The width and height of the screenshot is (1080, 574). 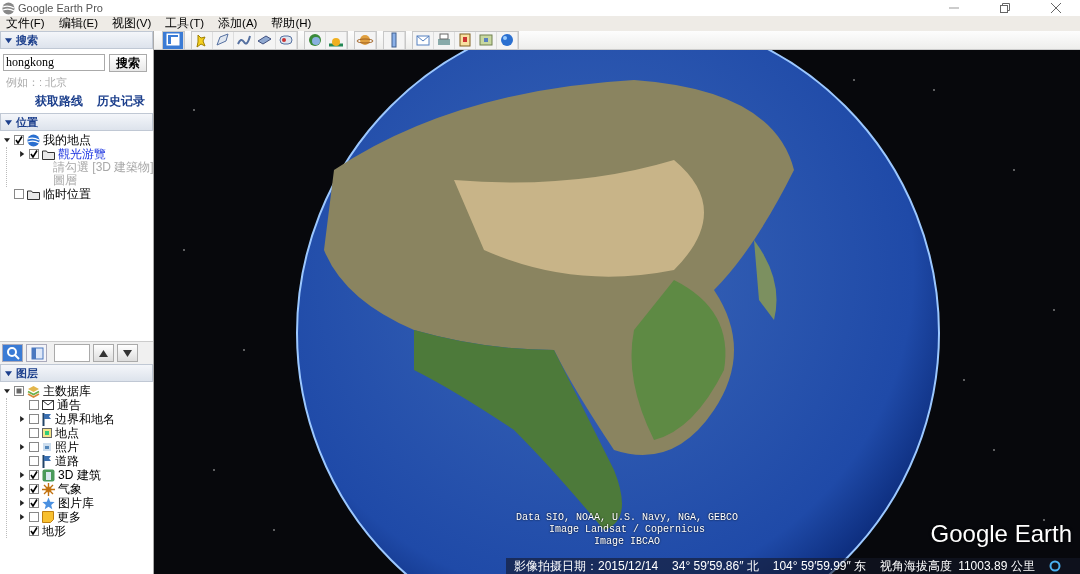 I want to click on tree-item-label: 地形, so click(x=54, y=531).